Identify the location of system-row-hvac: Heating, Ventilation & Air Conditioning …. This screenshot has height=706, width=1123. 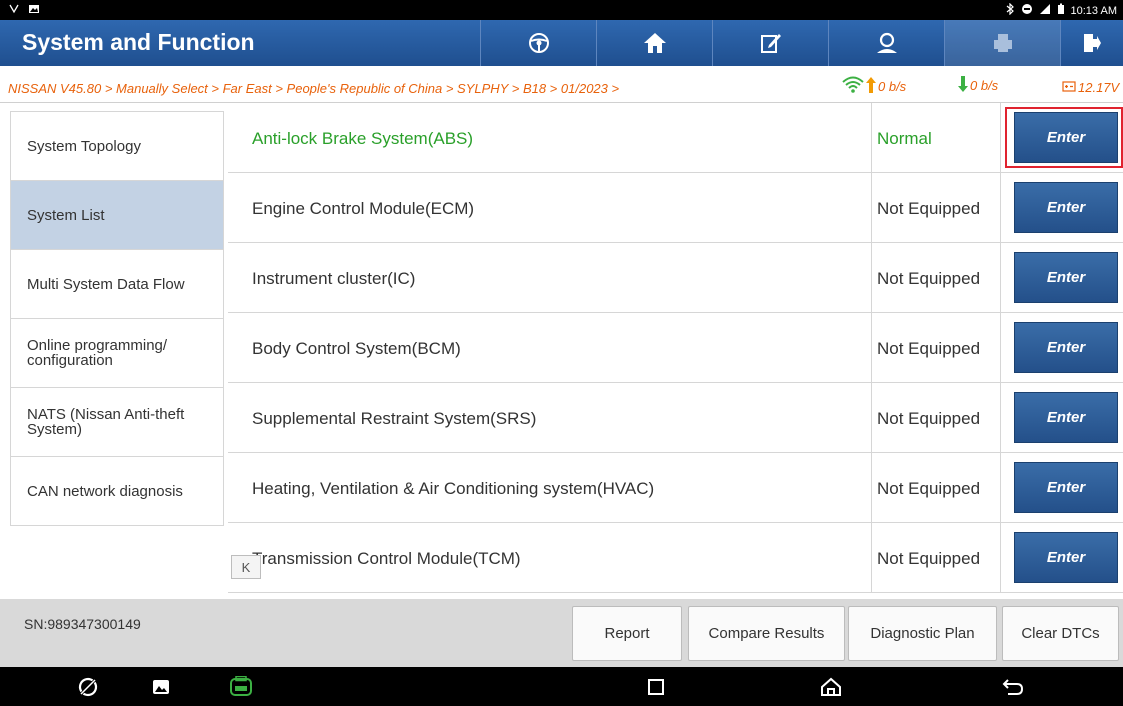
(675, 488).